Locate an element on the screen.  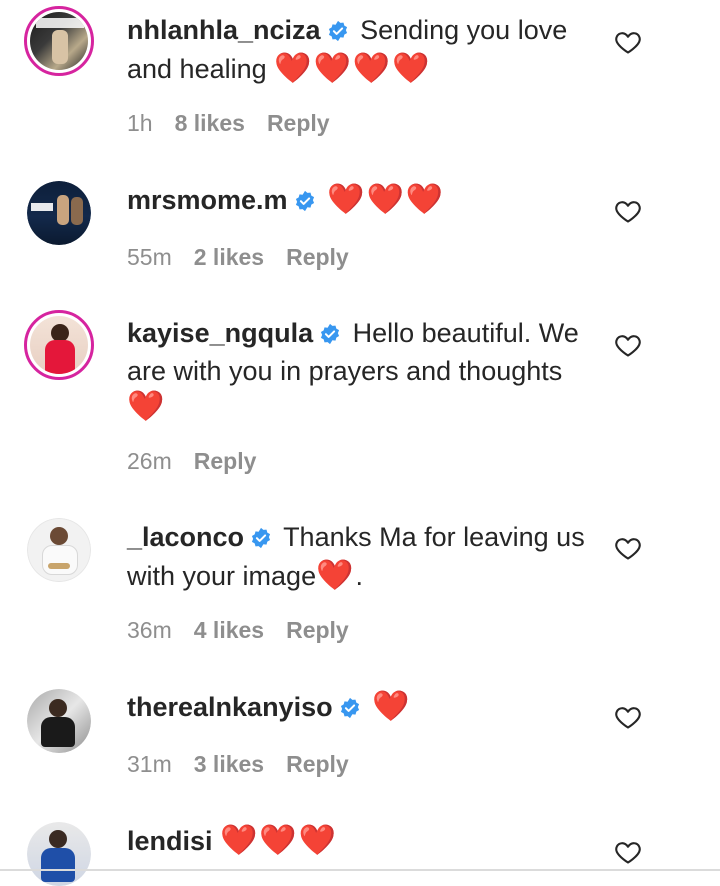
comment-text: therealnkanyiso ❤️ is located at coordinates (362, 708).